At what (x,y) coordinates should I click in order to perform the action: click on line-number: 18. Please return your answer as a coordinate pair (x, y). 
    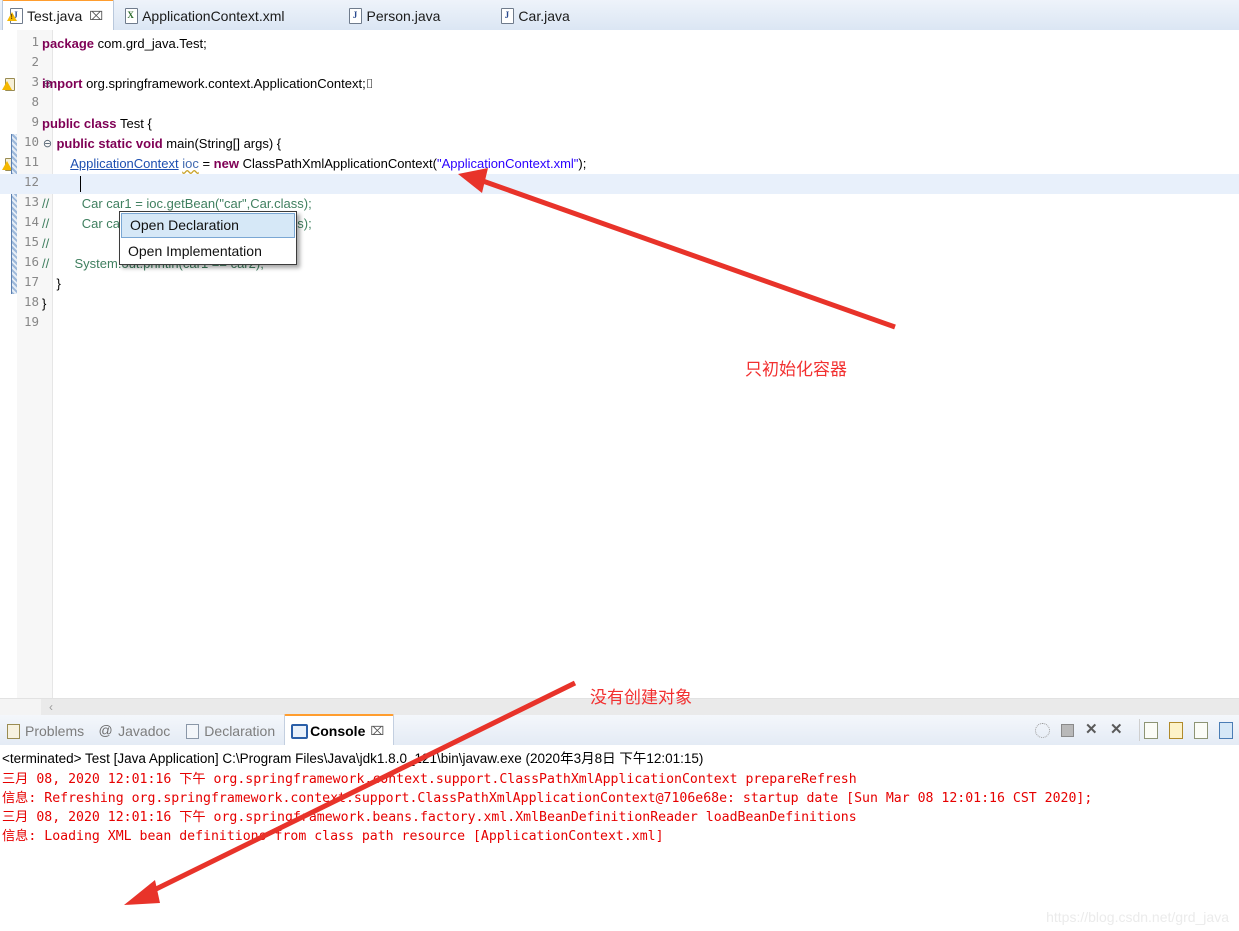
    Looking at the image, I should click on (31, 301).